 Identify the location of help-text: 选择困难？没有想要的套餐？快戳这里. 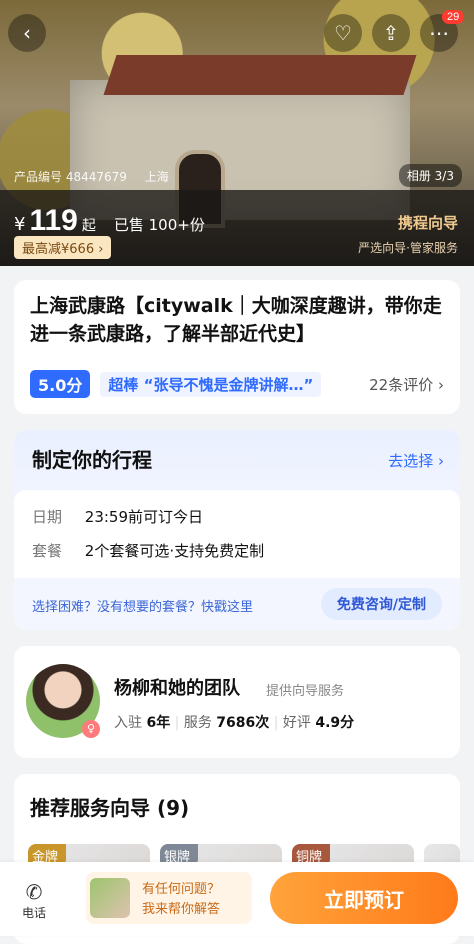
(143, 607).